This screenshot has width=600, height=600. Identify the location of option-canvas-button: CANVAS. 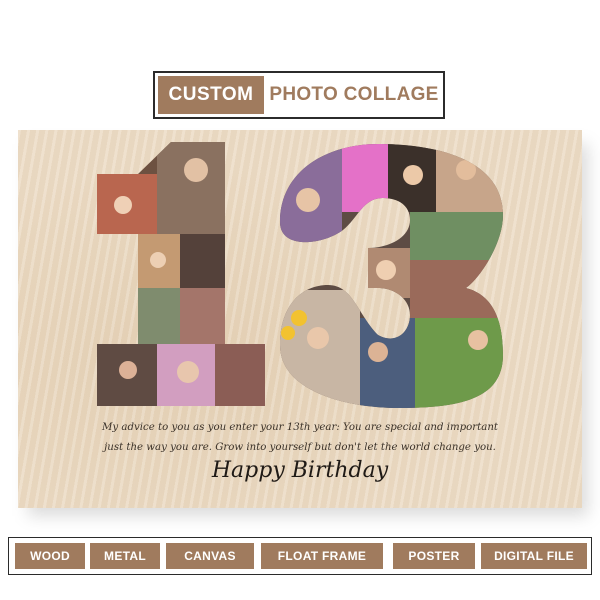
(210, 556).